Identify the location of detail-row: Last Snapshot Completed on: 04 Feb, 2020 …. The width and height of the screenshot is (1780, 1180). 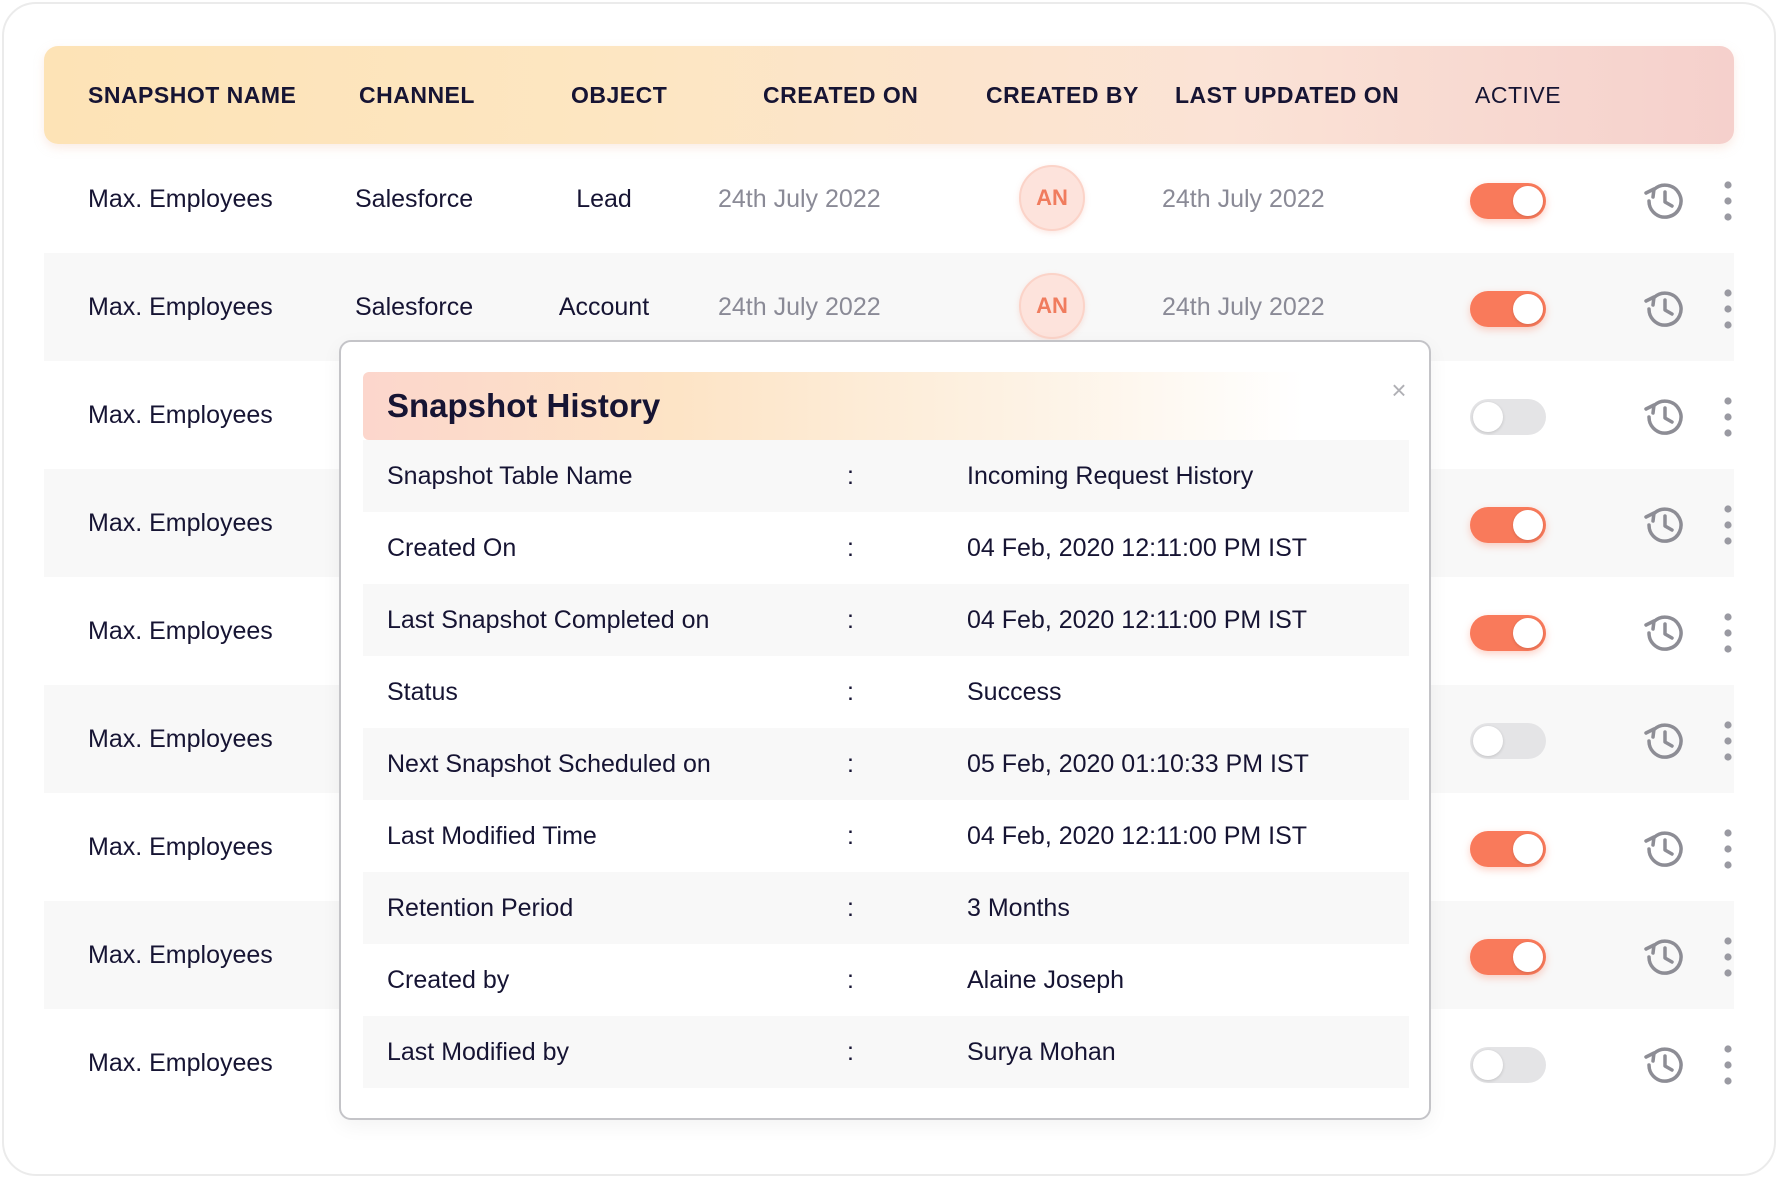
(886, 620).